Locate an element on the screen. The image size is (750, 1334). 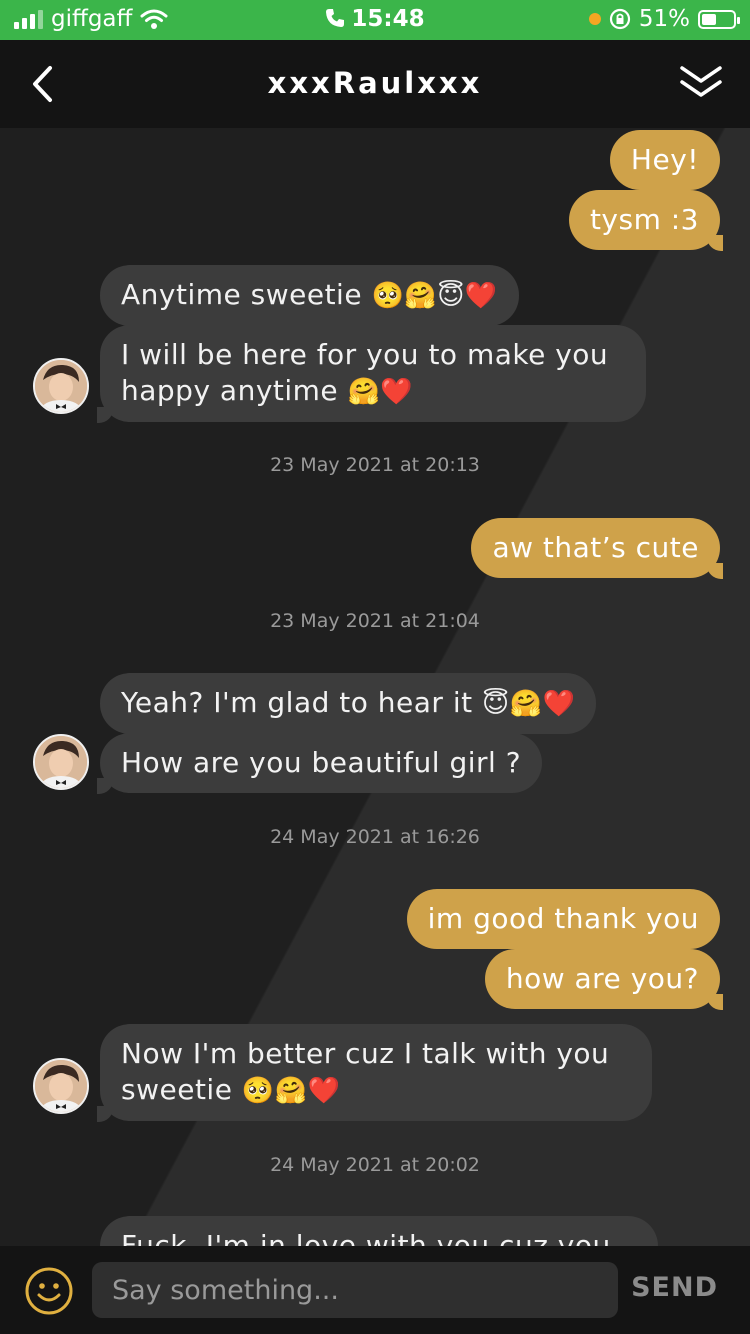
smiley-icon is located at coordinates (49, 1291).